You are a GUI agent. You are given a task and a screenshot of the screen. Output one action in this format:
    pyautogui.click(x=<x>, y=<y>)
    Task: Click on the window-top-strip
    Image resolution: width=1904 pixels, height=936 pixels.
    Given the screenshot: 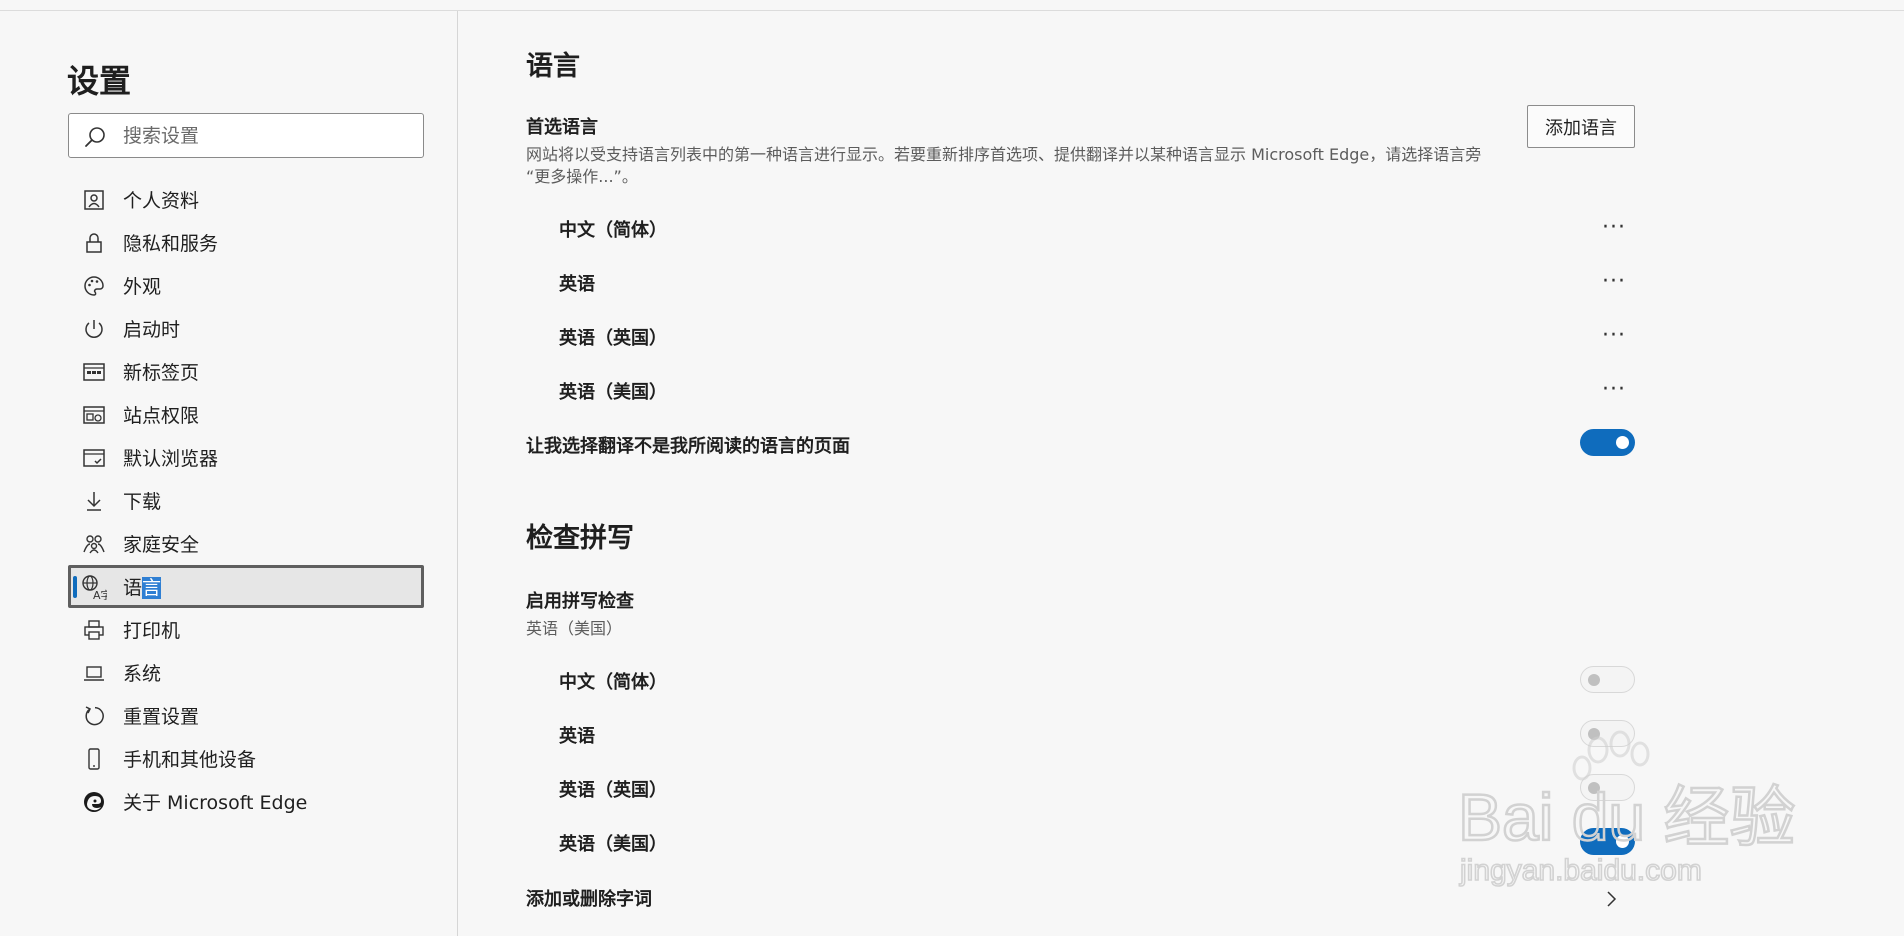 What is the action you would take?
    pyautogui.click(x=952, y=5)
    